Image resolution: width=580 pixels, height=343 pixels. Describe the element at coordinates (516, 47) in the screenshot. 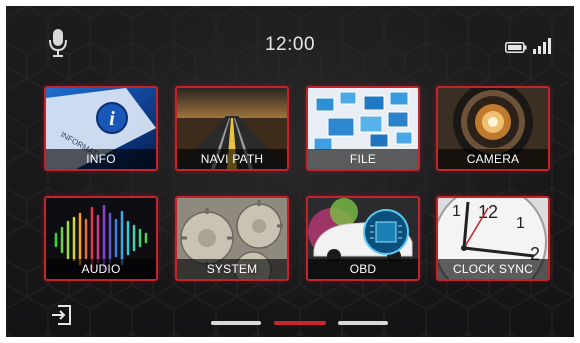

I see `battery-icon` at that location.